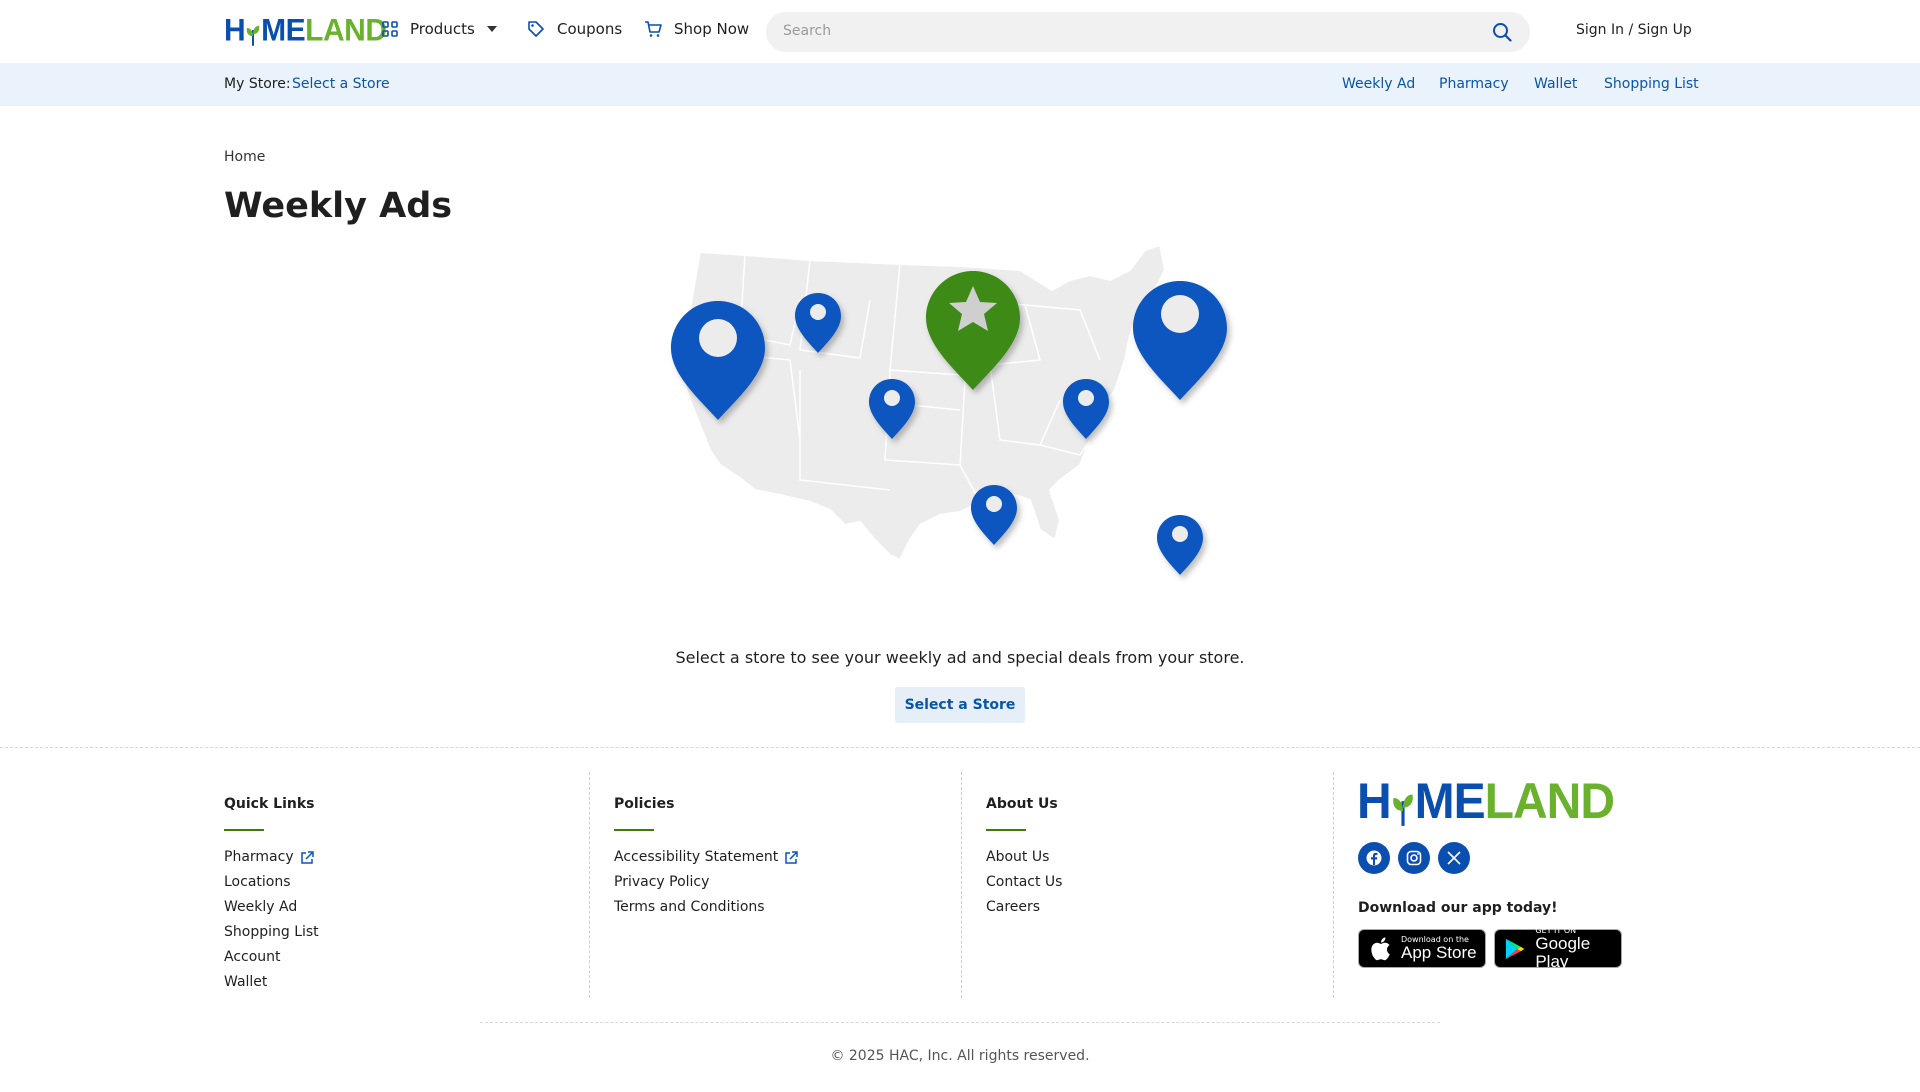 This screenshot has height=1092, width=1920. Describe the element at coordinates (1414, 858) in the screenshot. I see `instagram-icon` at that location.